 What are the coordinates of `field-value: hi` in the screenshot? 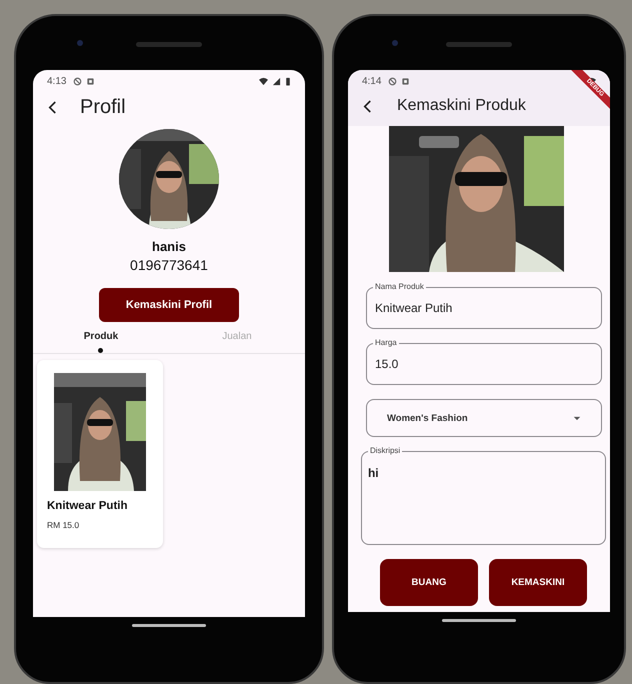 It's located at (373, 473).